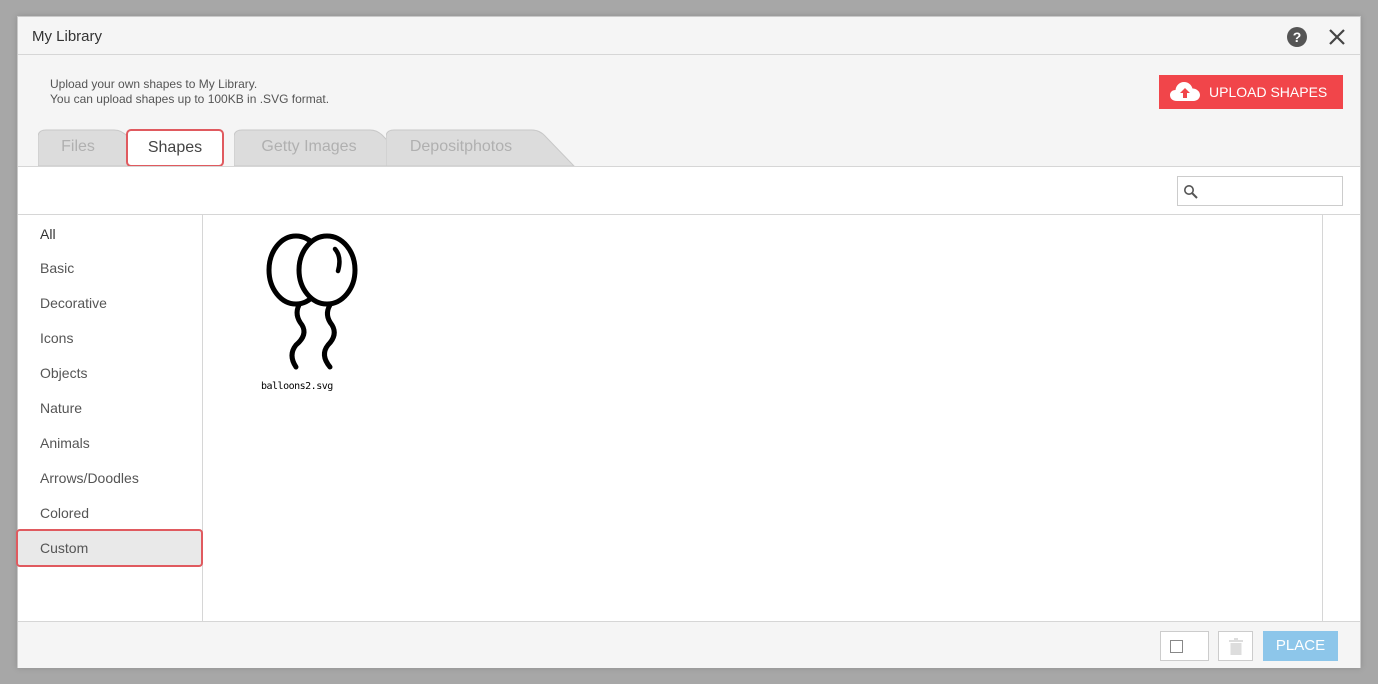  What do you see at coordinates (154, 84) in the screenshot?
I see `upload-info-line1: Upload your own shapes to My Library.` at bounding box center [154, 84].